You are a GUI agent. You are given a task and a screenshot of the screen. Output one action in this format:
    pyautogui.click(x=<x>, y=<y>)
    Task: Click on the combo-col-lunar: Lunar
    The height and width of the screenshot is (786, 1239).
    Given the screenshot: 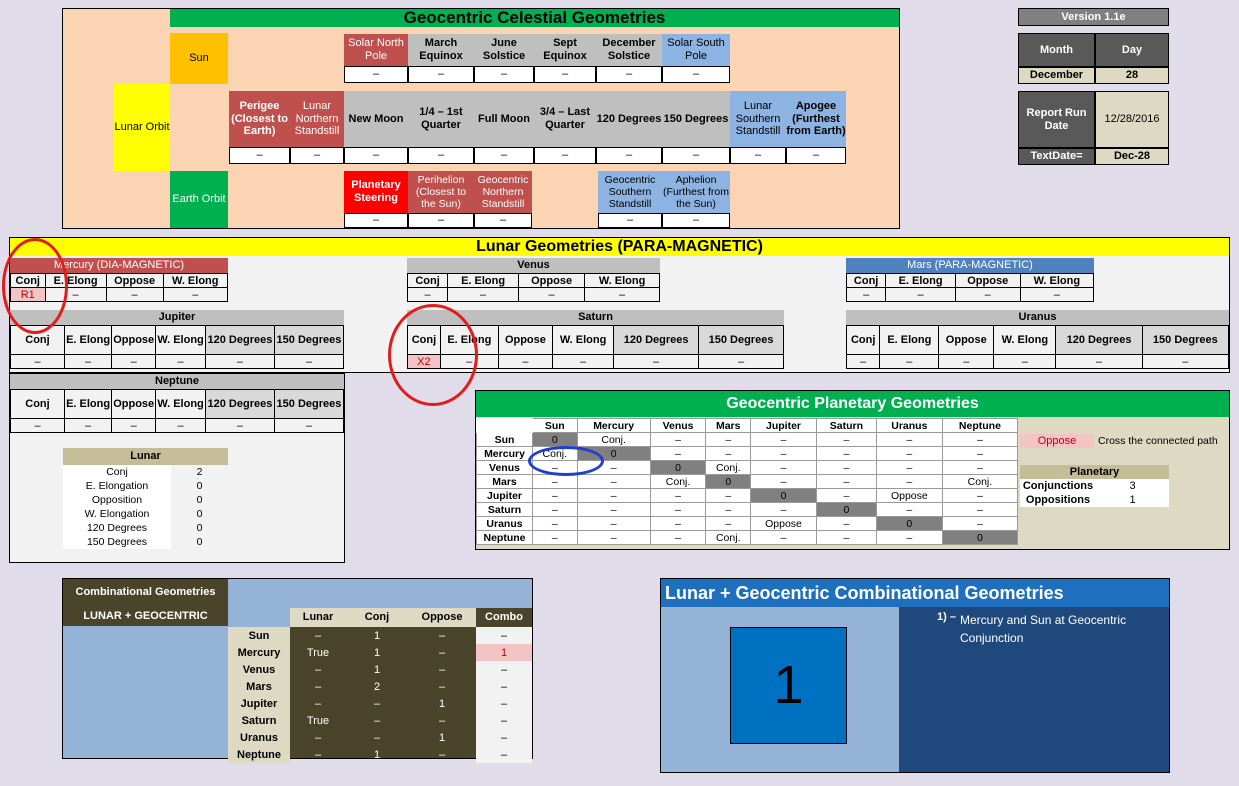 What is the action you would take?
    pyautogui.click(x=318, y=617)
    